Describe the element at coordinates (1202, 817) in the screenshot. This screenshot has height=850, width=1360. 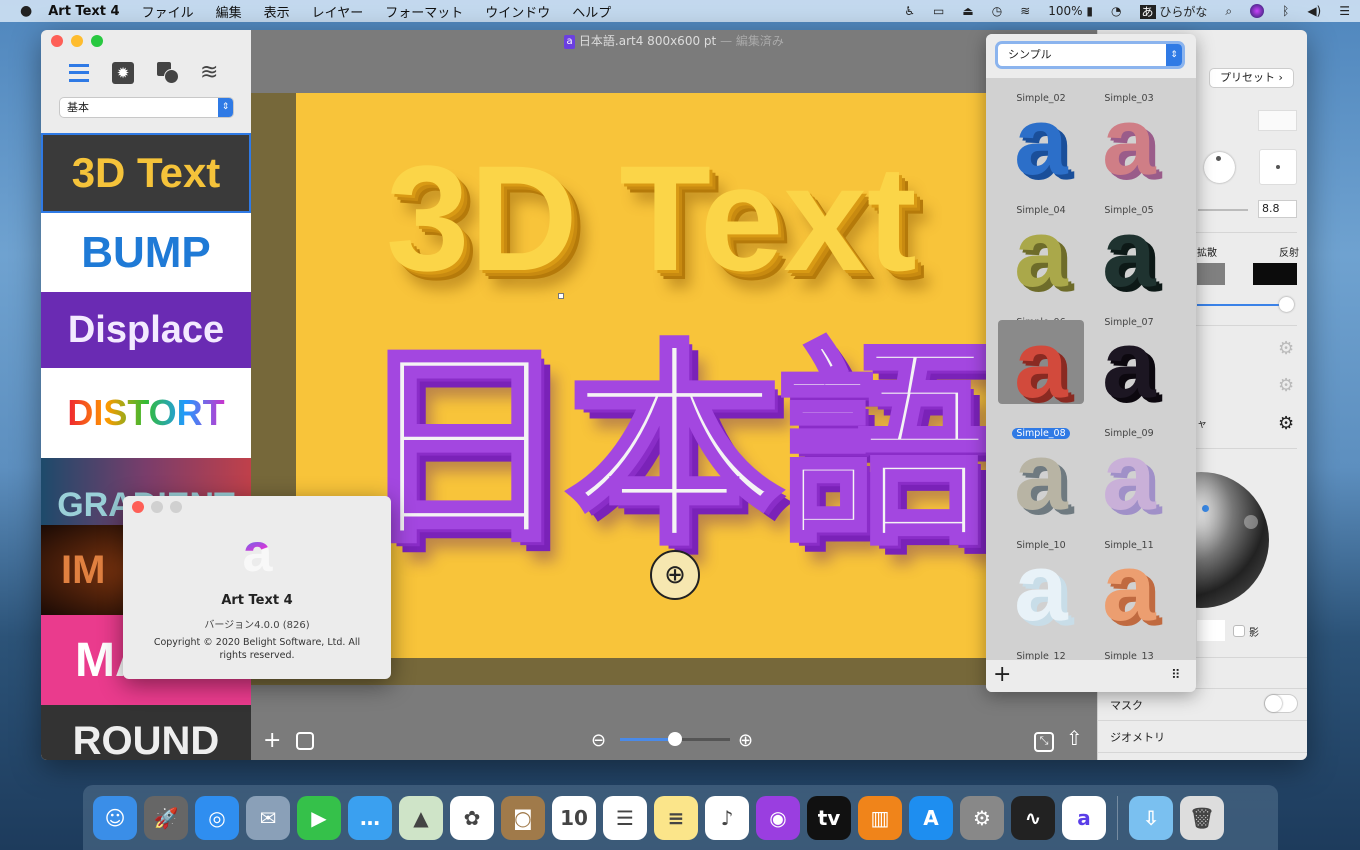
I see `trash-icon: 🗑` at that location.